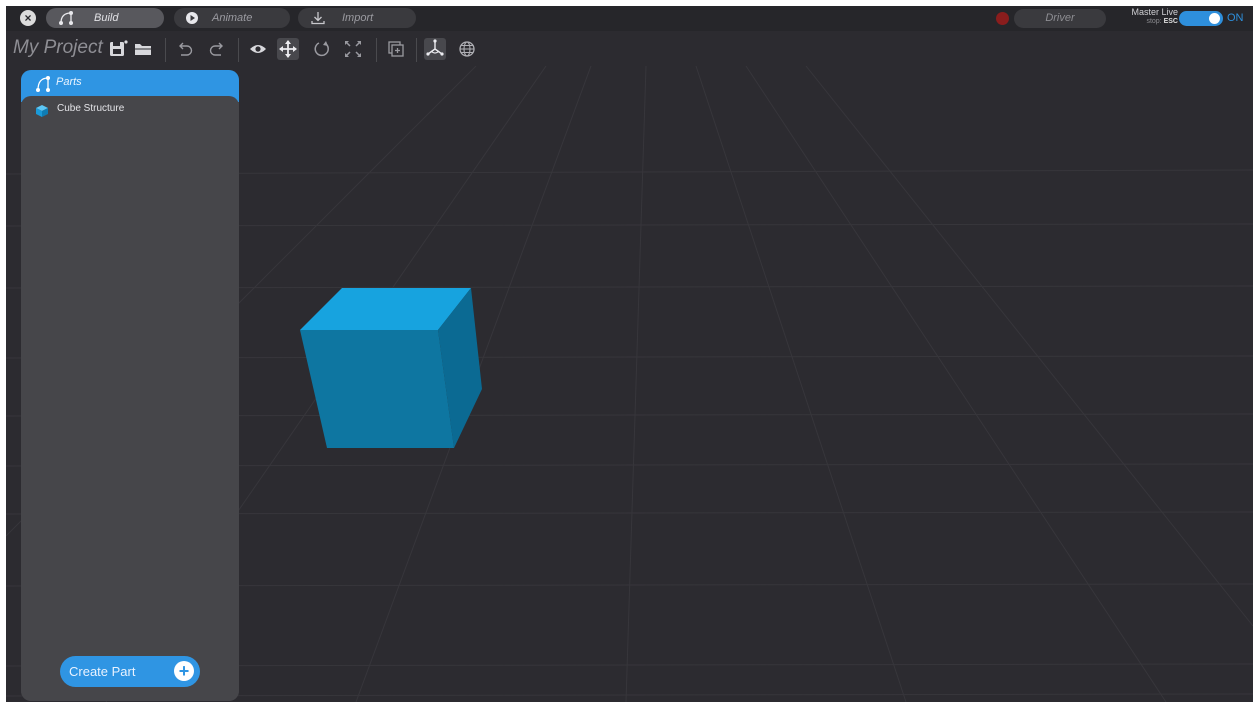  I want to click on mode-tab-animate: Animate, so click(232, 18).